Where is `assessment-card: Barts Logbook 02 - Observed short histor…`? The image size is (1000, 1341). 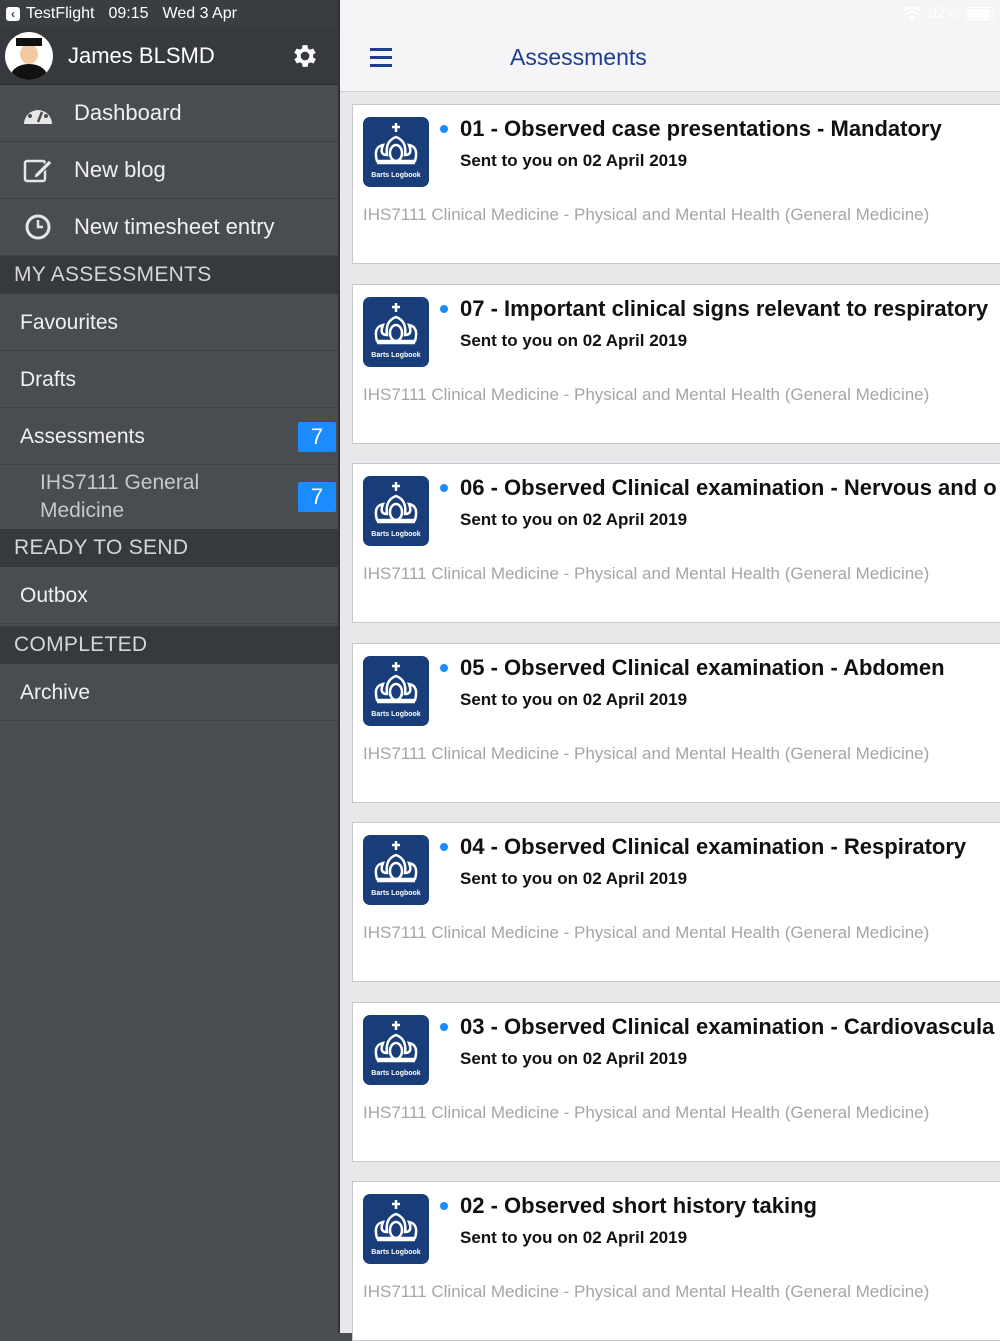
assessment-card: Barts Logbook 02 - Observed short histor… is located at coordinates (676, 1261).